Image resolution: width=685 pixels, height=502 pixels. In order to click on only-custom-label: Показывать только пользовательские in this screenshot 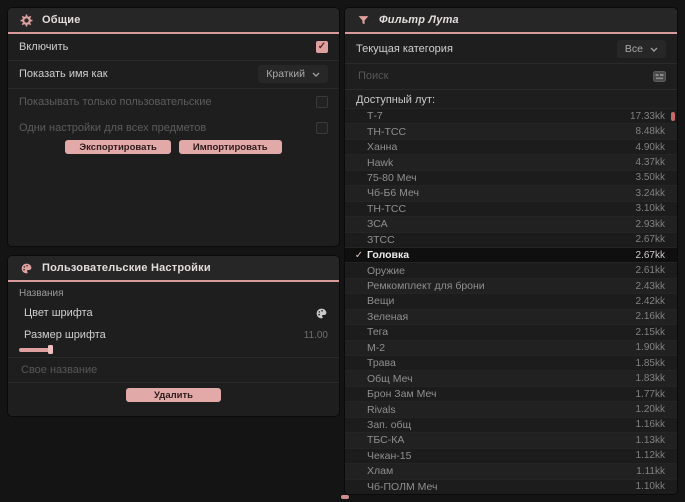, I will do `click(115, 102)`.